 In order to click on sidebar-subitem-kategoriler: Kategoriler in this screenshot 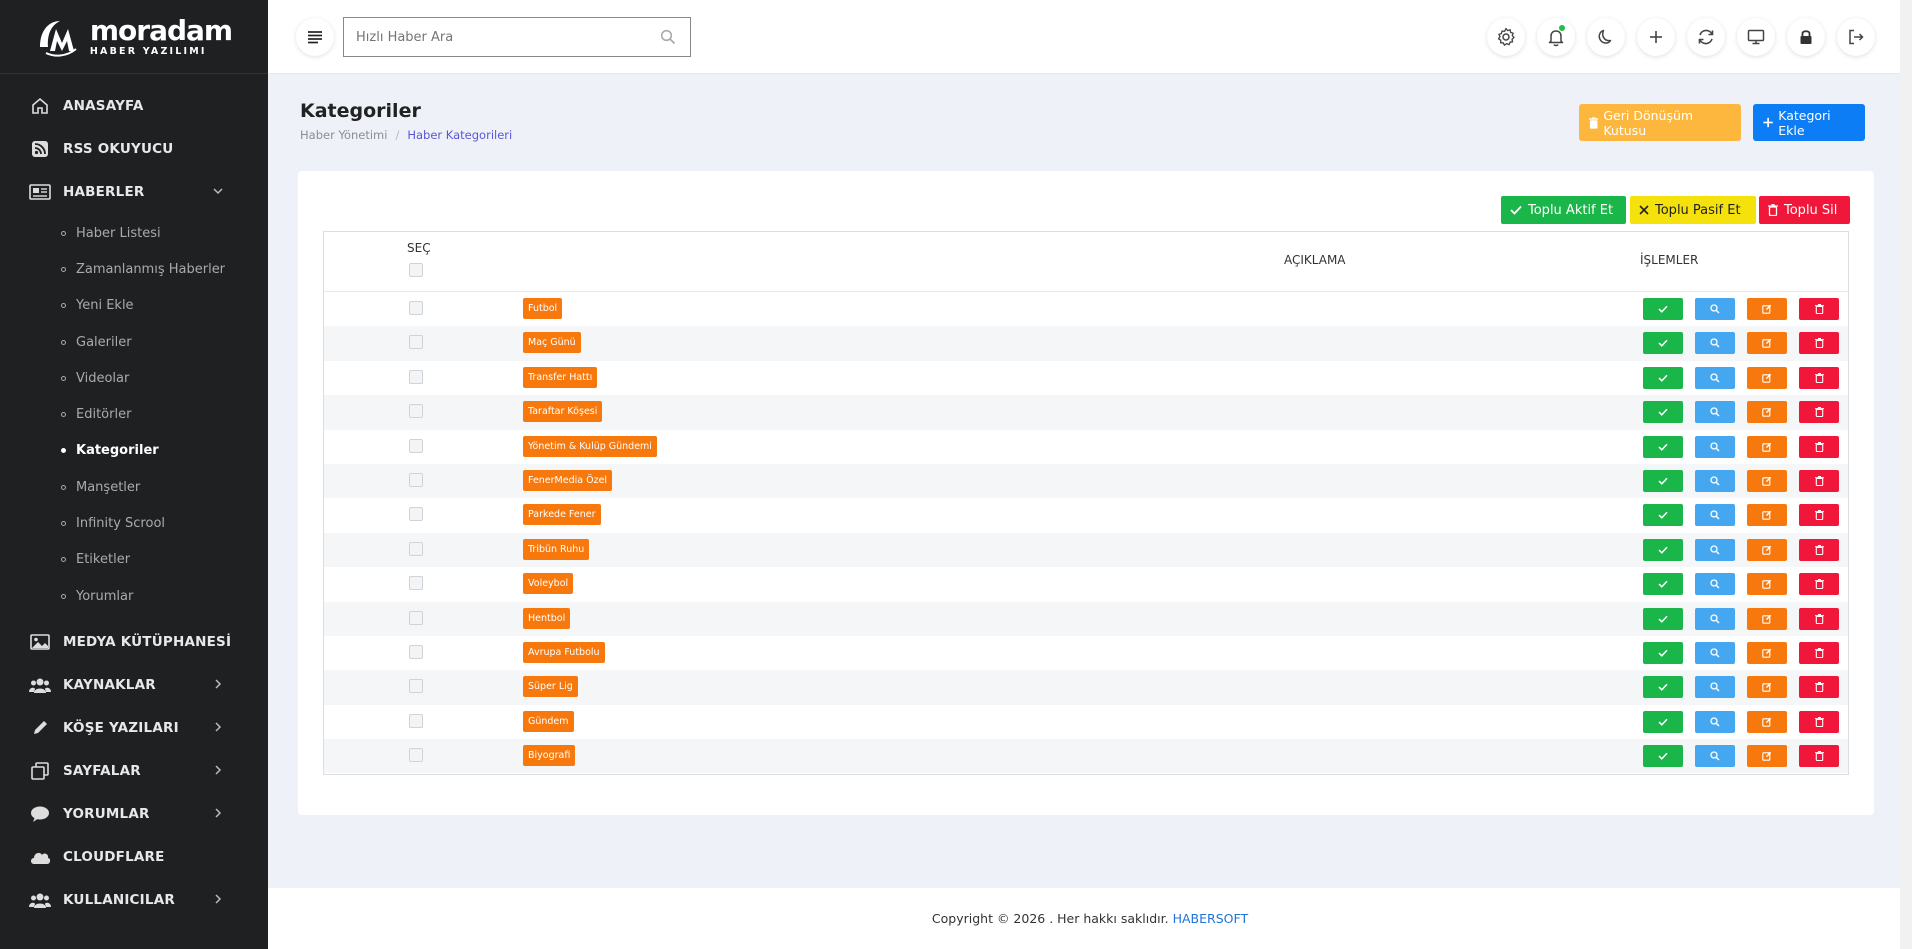, I will do `click(134, 451)`.